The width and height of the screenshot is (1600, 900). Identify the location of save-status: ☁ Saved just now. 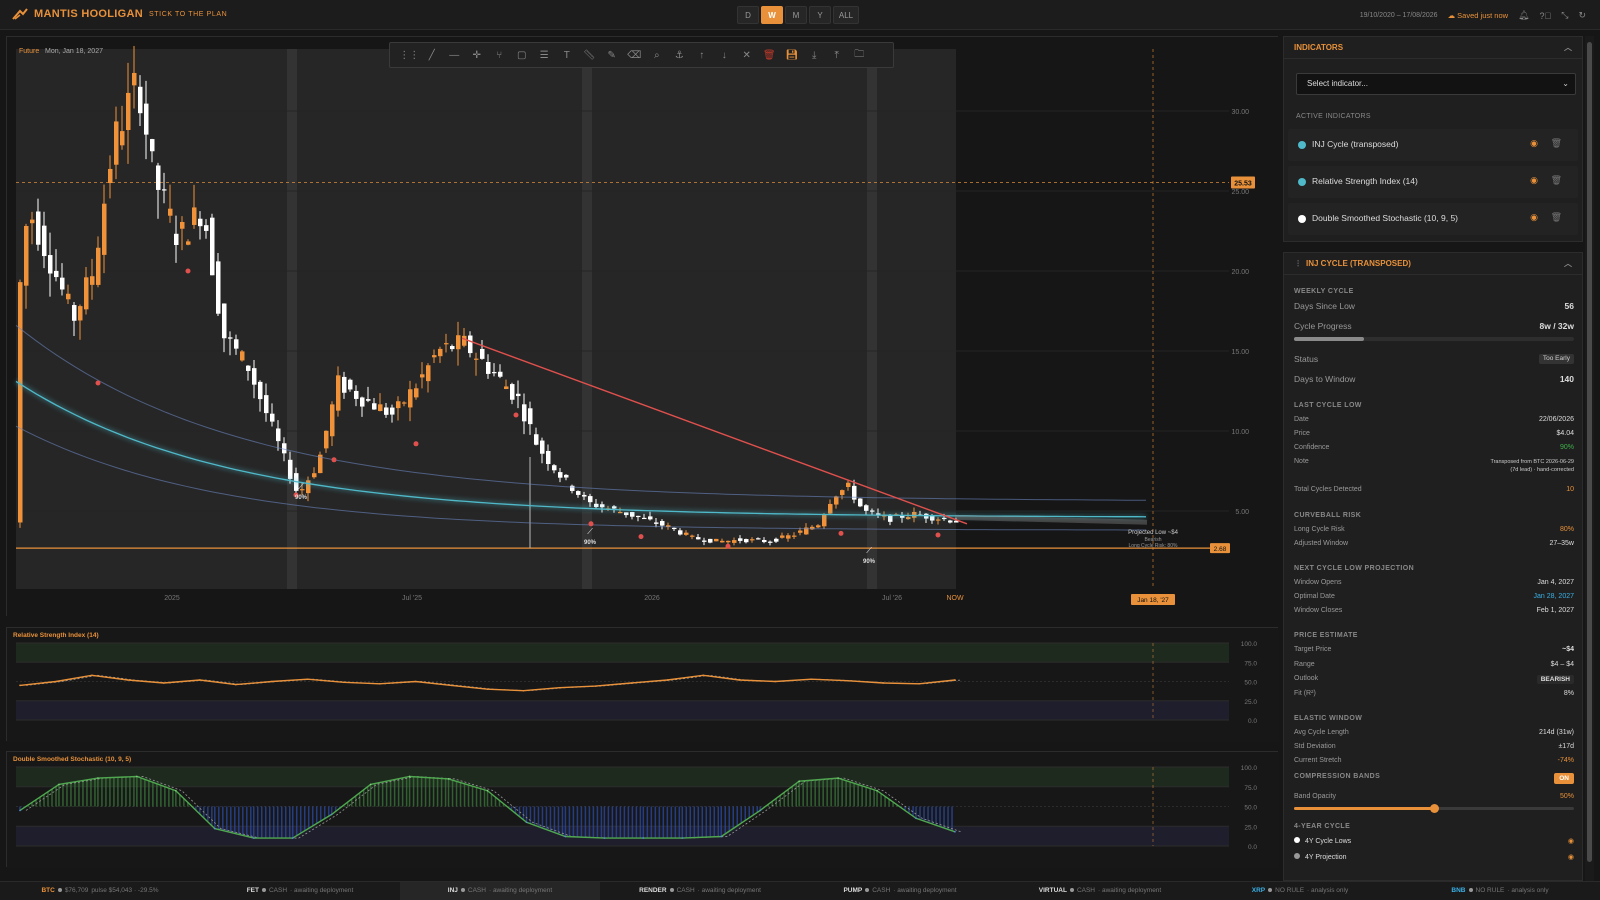
(1478, 15).